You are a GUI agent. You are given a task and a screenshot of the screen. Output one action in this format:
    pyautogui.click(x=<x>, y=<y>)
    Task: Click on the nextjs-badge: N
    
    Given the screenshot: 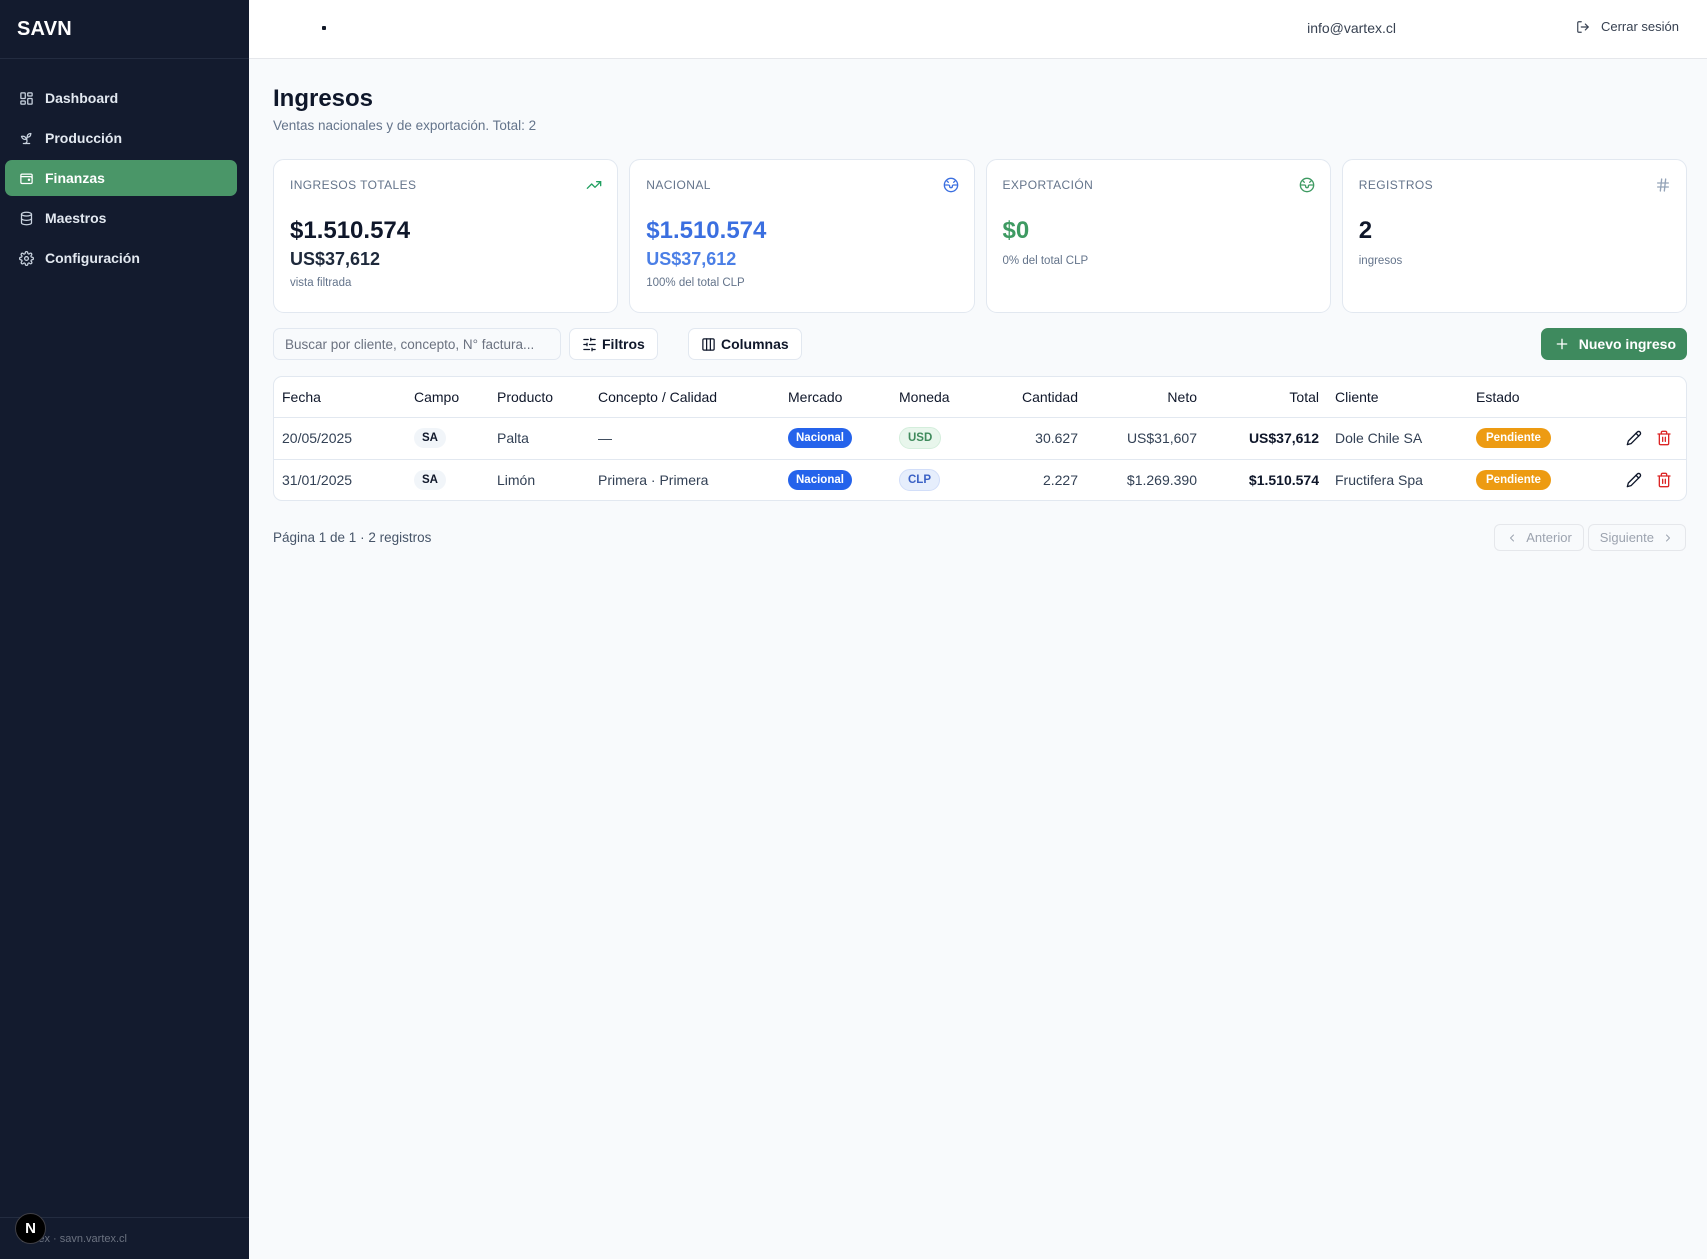 What is the action you would take?
    pyautogui.click(x=30, y=1228)
    